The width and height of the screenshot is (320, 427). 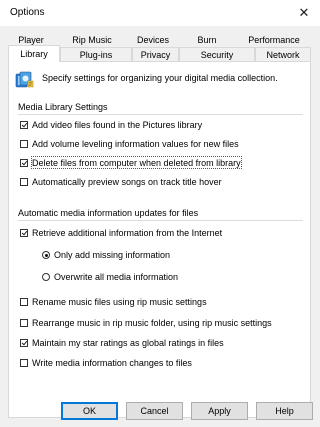 I want to click on close-button: ✕, so click(x=304, y=13).